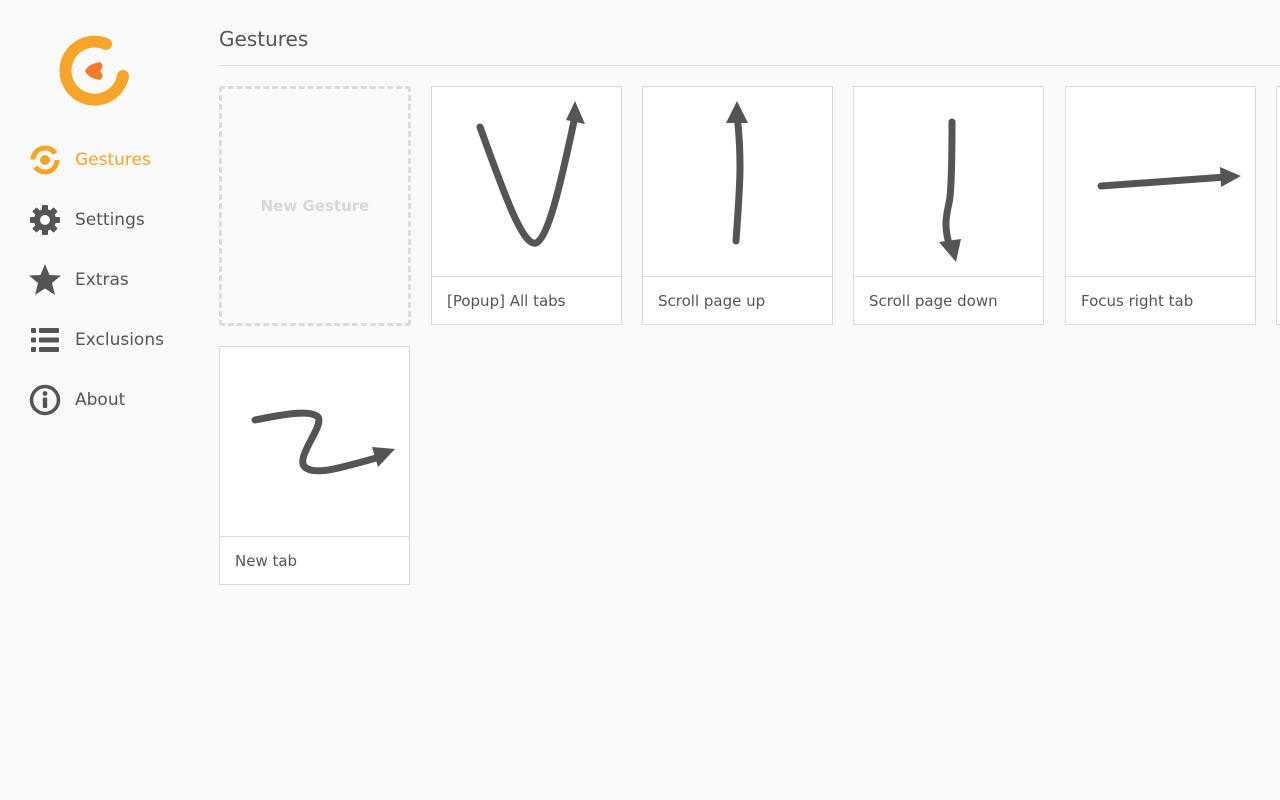 Image resolution: width=1280 pixels, height=800 pixels. What do you see at coordinates (1278, 205) in the screenshot?
I see `gesture-card-partial` at bounding box center [1278, 205].